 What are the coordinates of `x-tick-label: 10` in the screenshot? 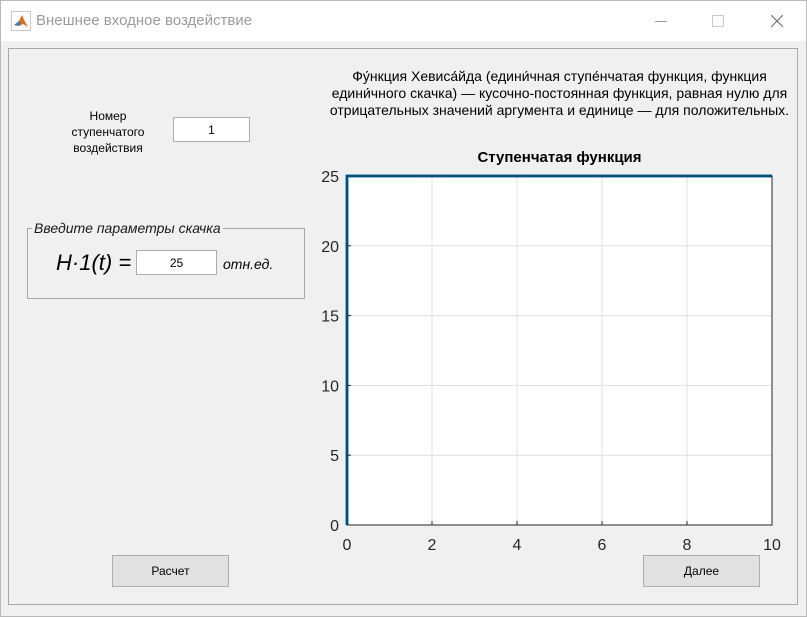 It's located at (772, 545).